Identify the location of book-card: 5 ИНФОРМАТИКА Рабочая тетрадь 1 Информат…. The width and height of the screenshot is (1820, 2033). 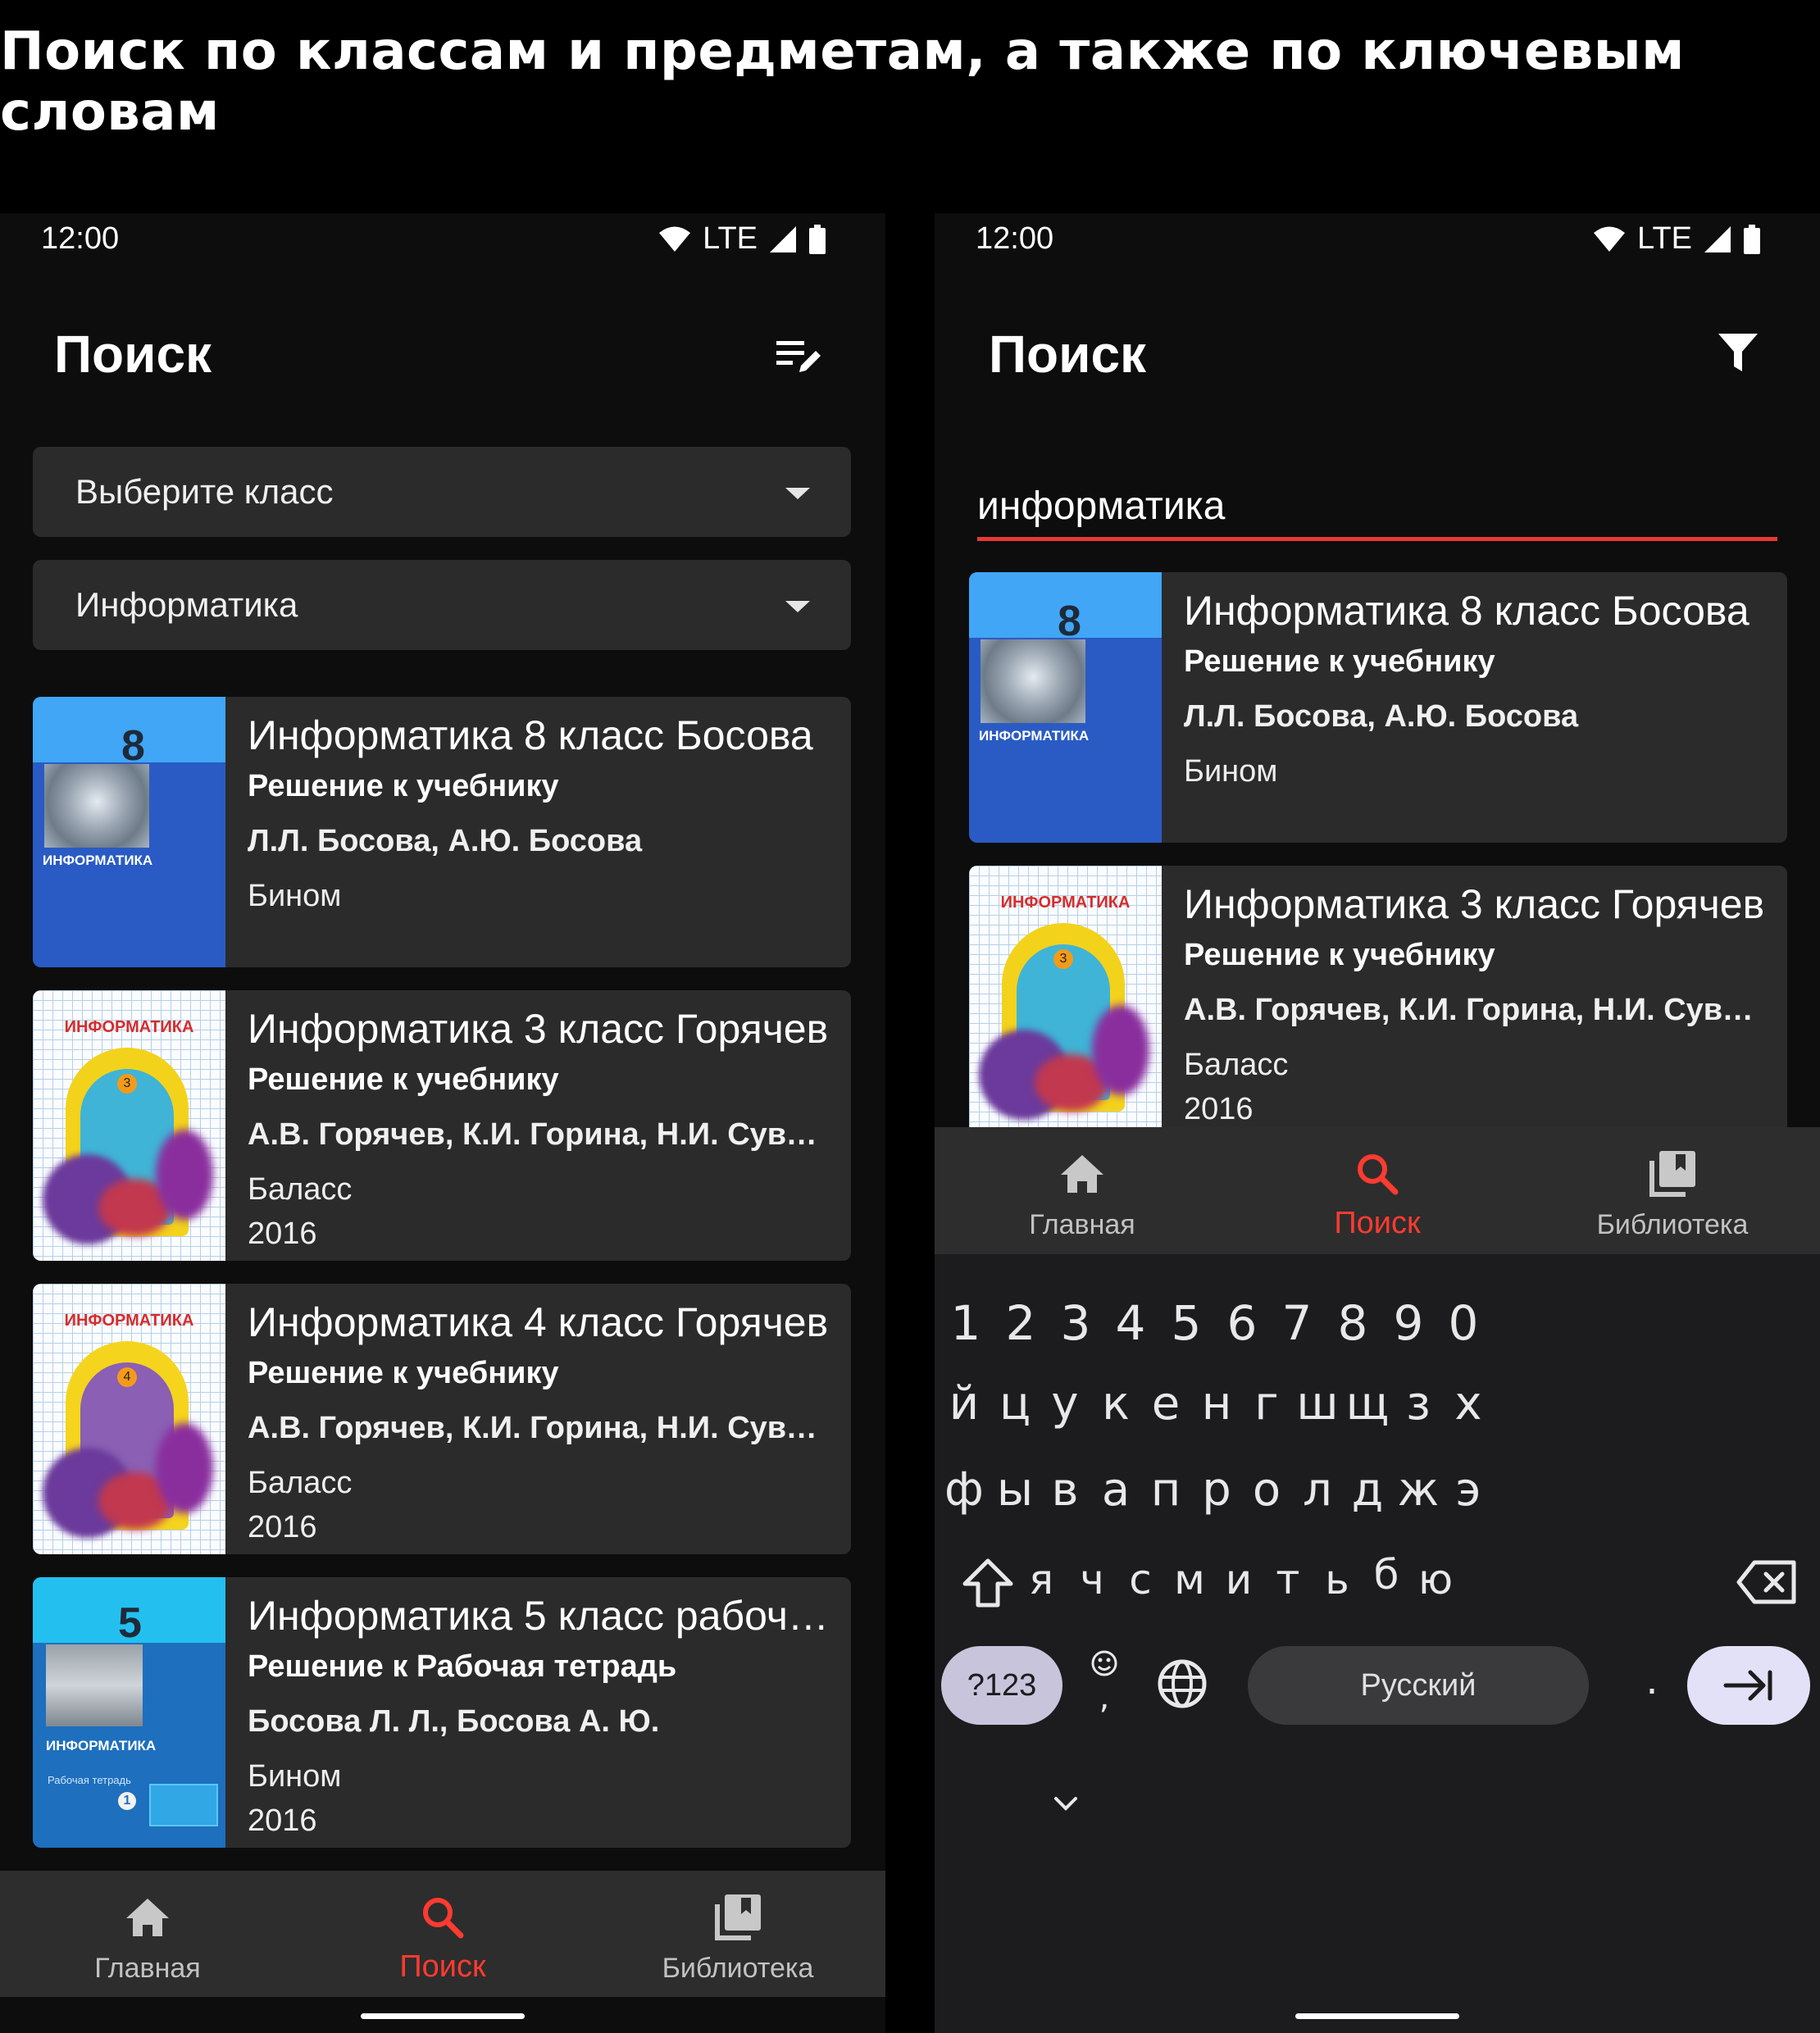
(442, 1713).